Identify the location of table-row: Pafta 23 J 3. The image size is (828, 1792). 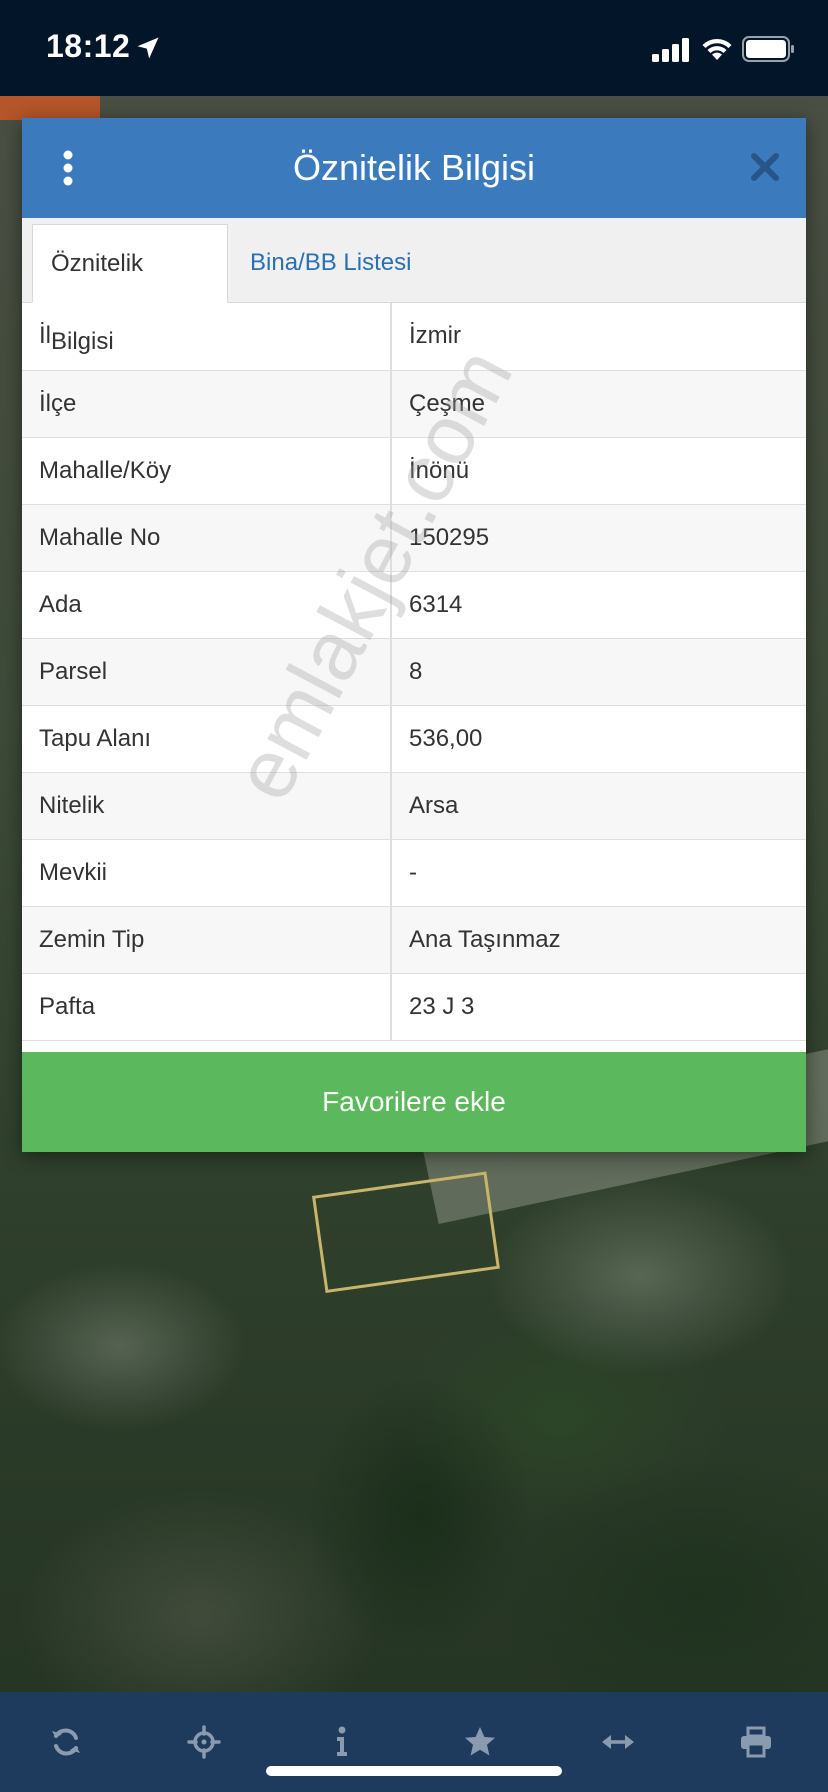
(414, 1007).